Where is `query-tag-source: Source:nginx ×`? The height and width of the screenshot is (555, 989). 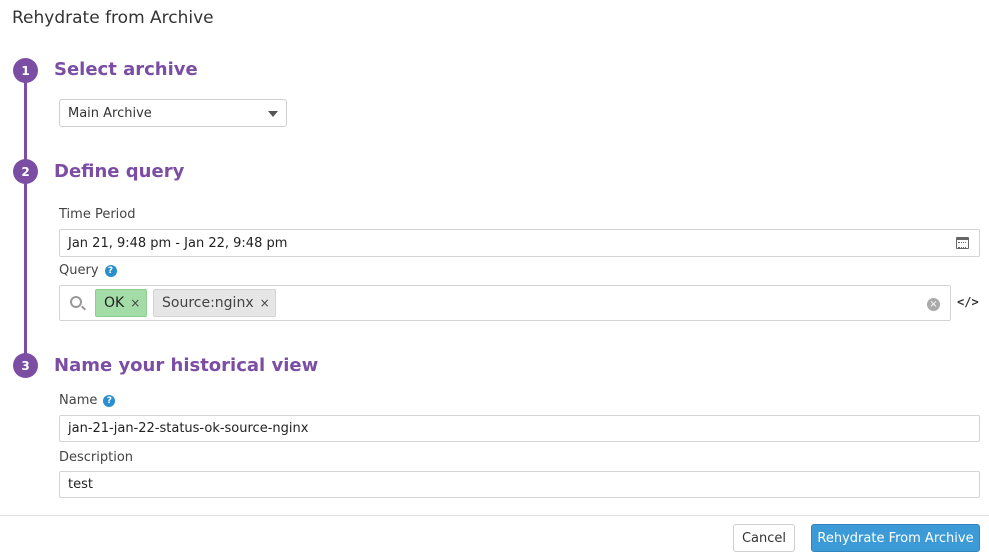 query-tag-source: Source:nginx × is located at coordinates (214, 303).